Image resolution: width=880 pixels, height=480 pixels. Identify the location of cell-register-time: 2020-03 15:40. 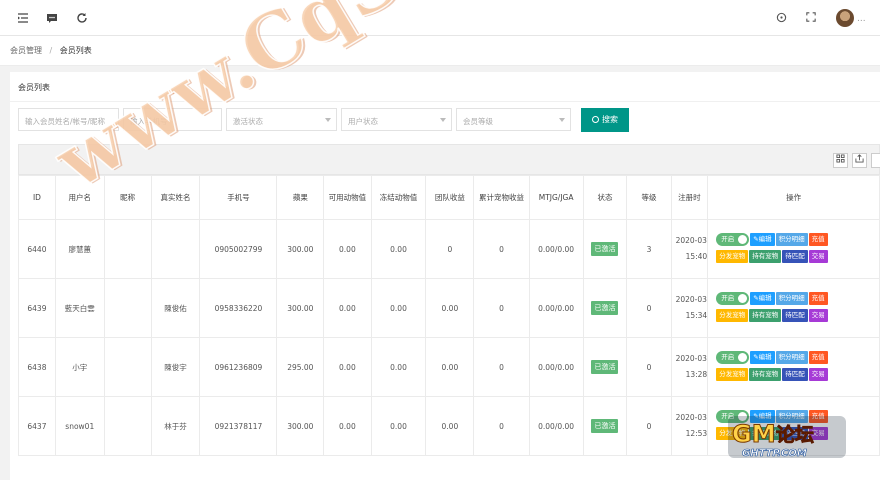
(689, 249).